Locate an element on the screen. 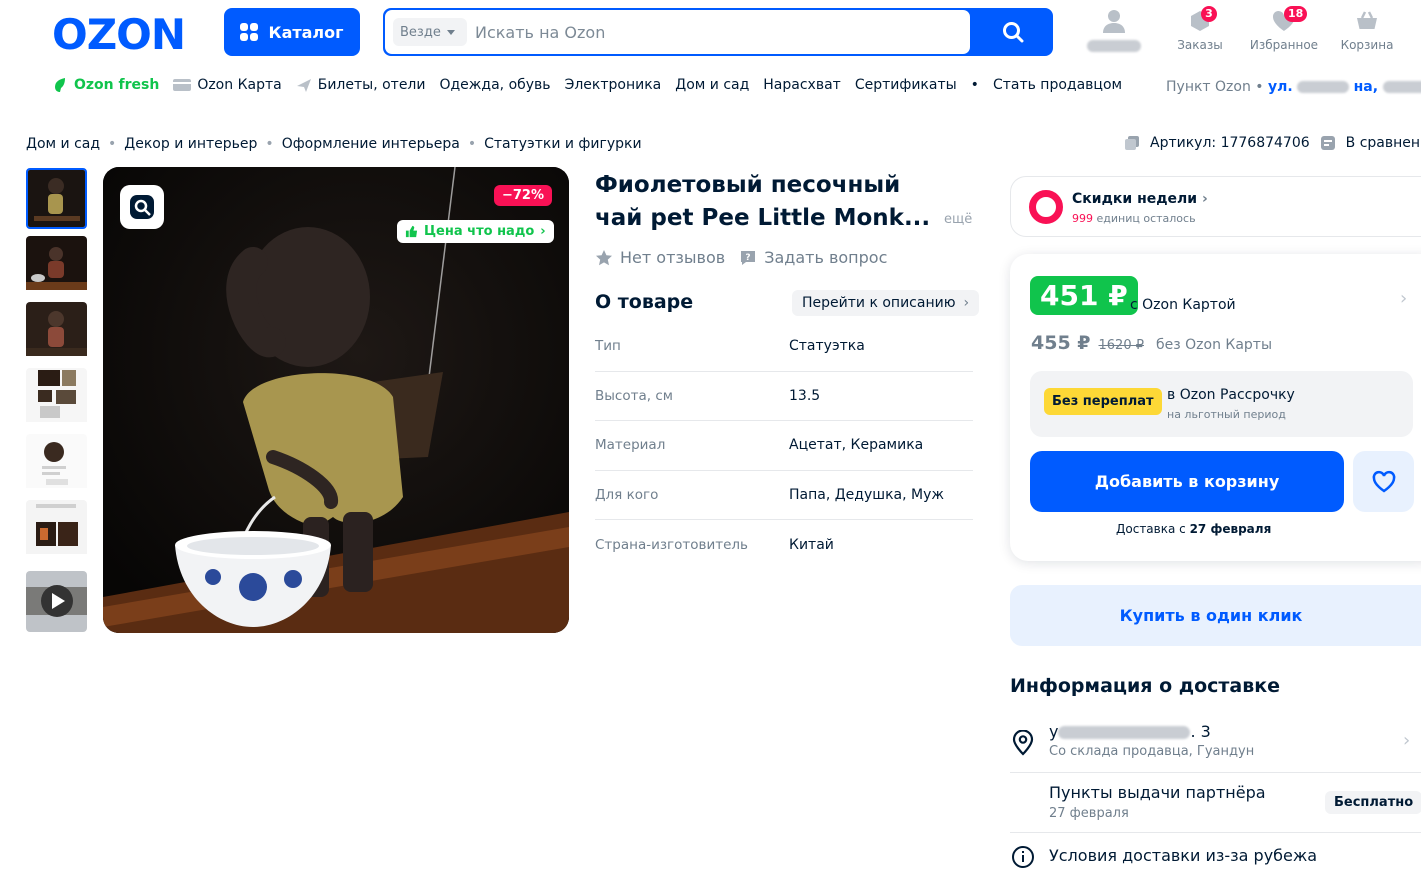 The width and height of the screenshot is (1421, 886). nav-label: Билеты, отели is located at coordinates (371, 85).